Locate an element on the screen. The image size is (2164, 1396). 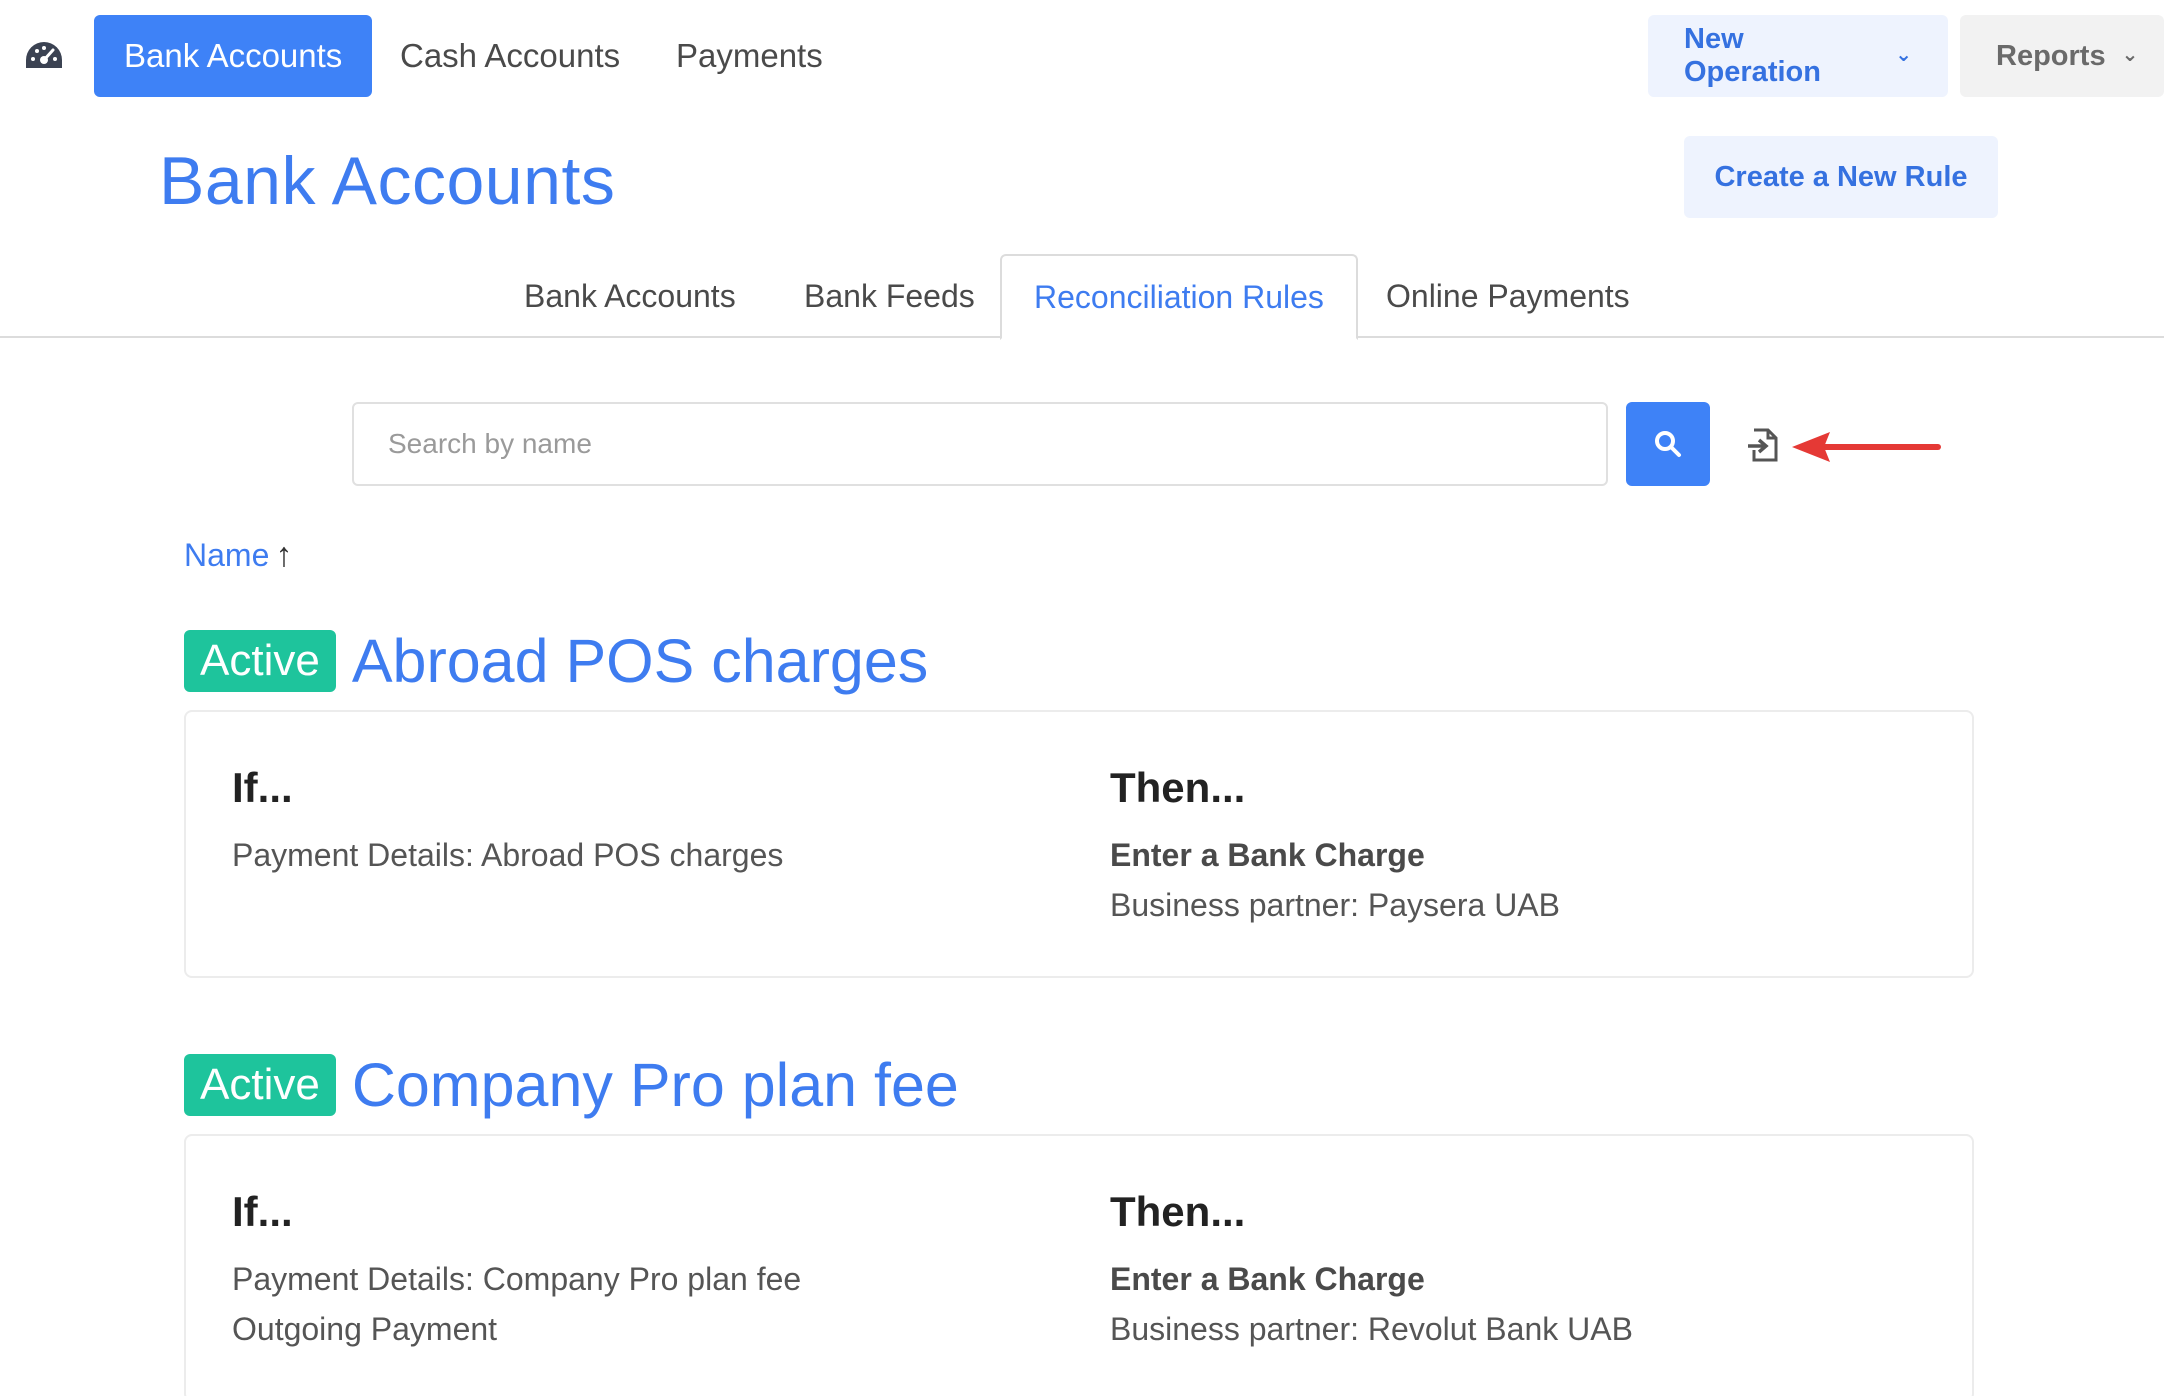
speedometer-icon is located at coordinates (44, 56).